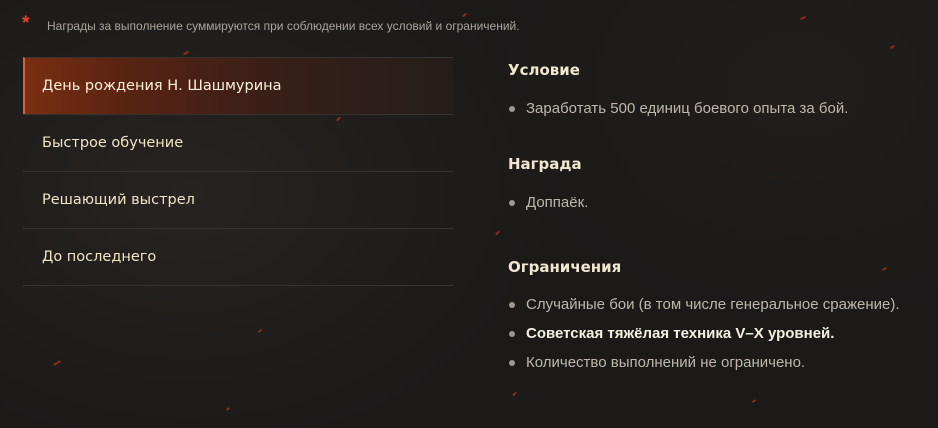  Describe the element at coordinates (565, 267) in the screenshot. I see `restrictions-title: Ограничения` at that location.